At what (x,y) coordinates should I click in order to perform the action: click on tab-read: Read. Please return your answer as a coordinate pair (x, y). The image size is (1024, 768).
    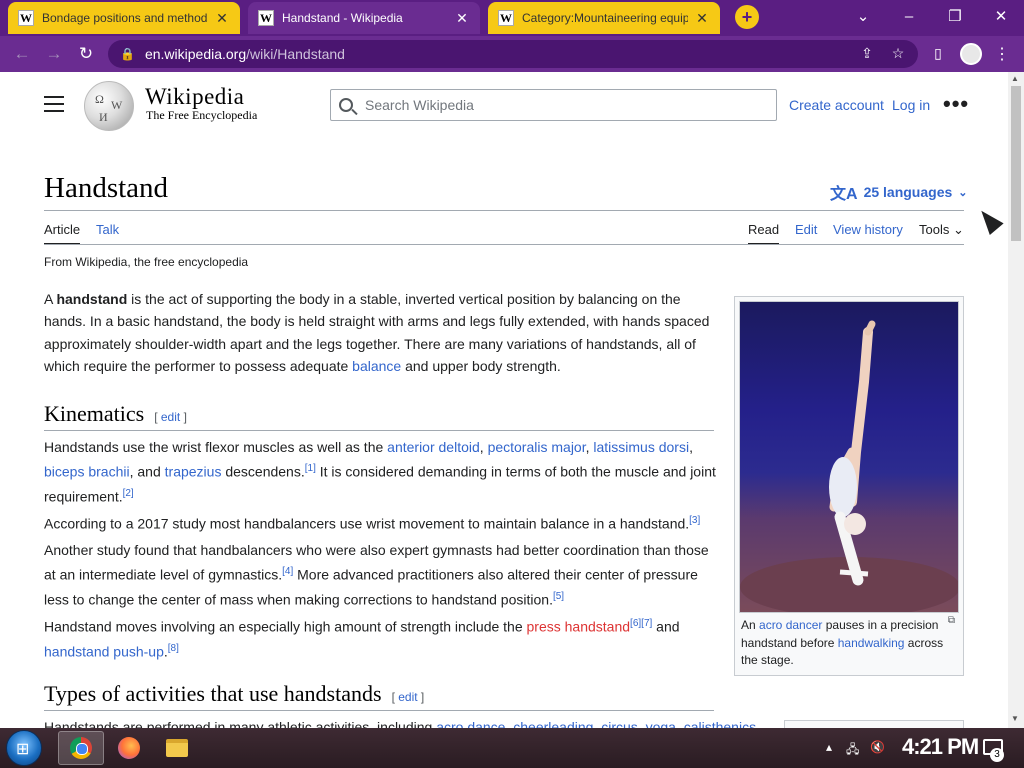
    Looking at the image, I should click on (764, 233).